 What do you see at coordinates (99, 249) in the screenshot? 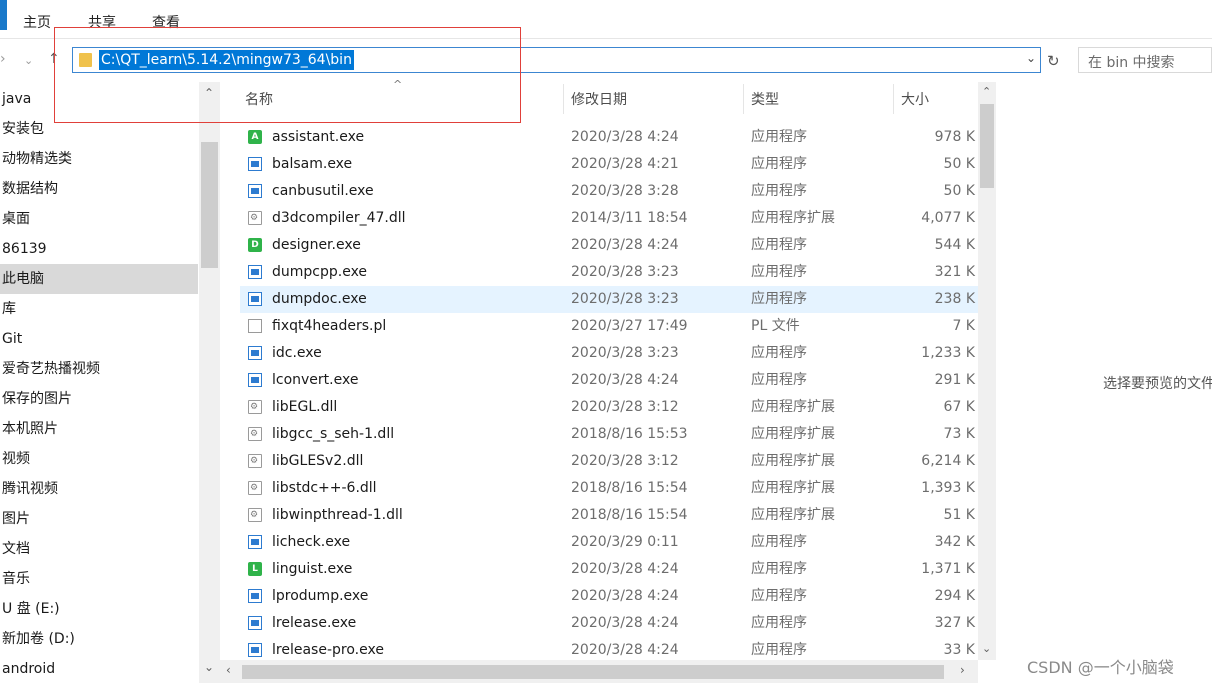
I see `sidebar-item: 86139` at bounding box center [99, 249].